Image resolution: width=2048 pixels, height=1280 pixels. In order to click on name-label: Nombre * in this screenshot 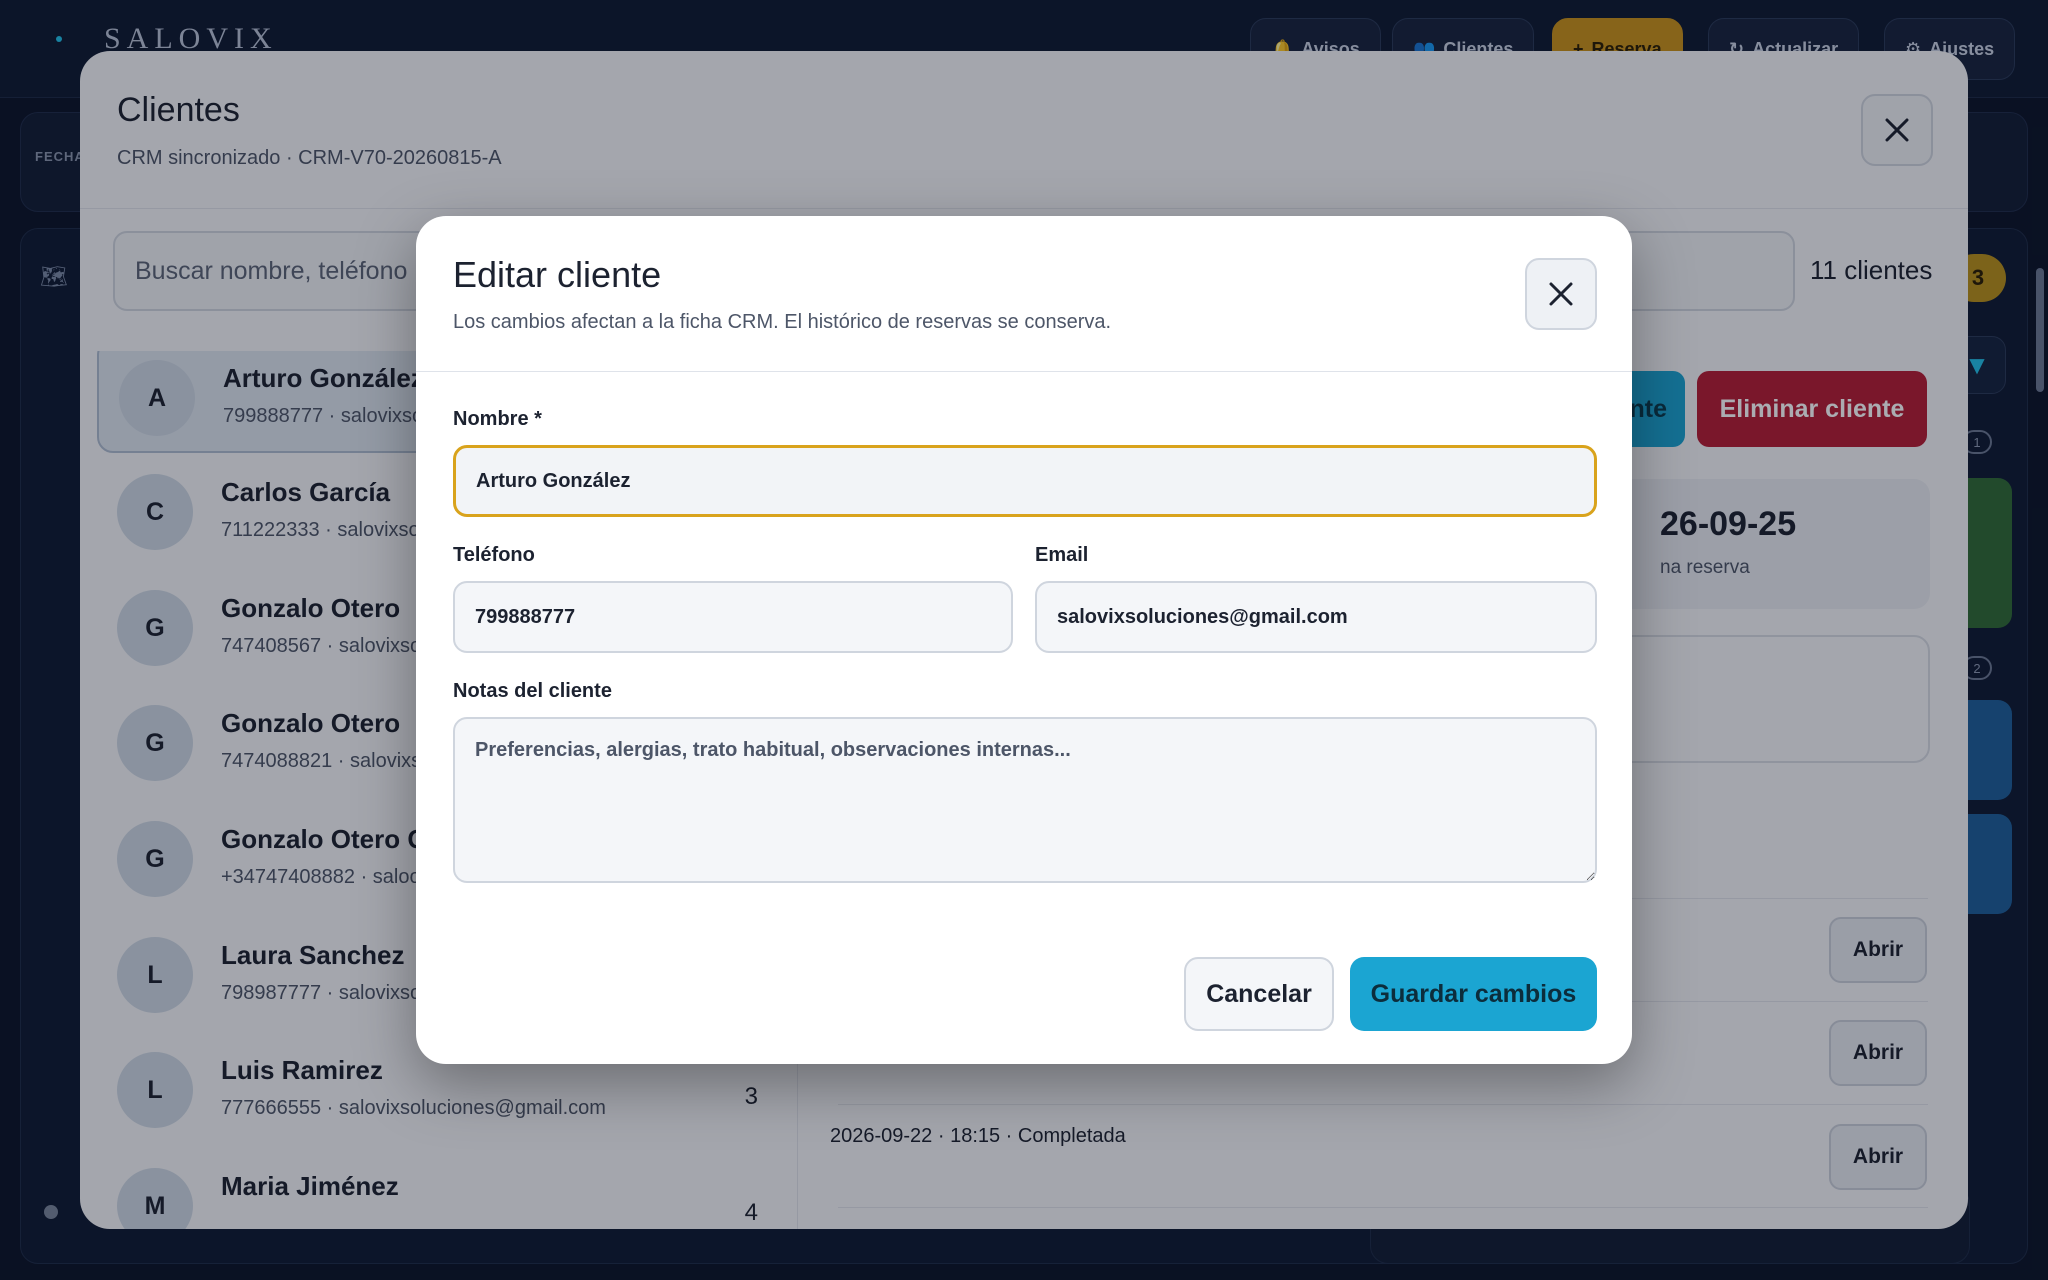, I will do `click(497, 419)`.